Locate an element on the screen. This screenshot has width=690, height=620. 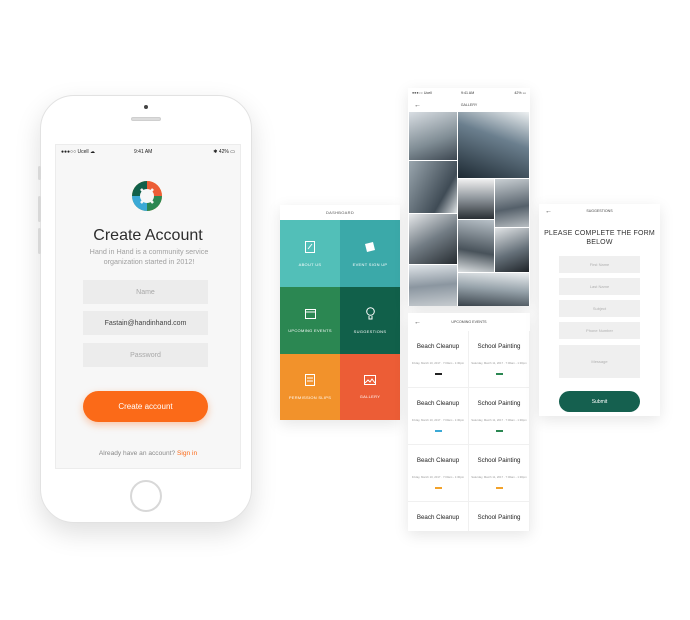
tile-suggestions: SUGGESTIONS is located at coordinates (370, 320).